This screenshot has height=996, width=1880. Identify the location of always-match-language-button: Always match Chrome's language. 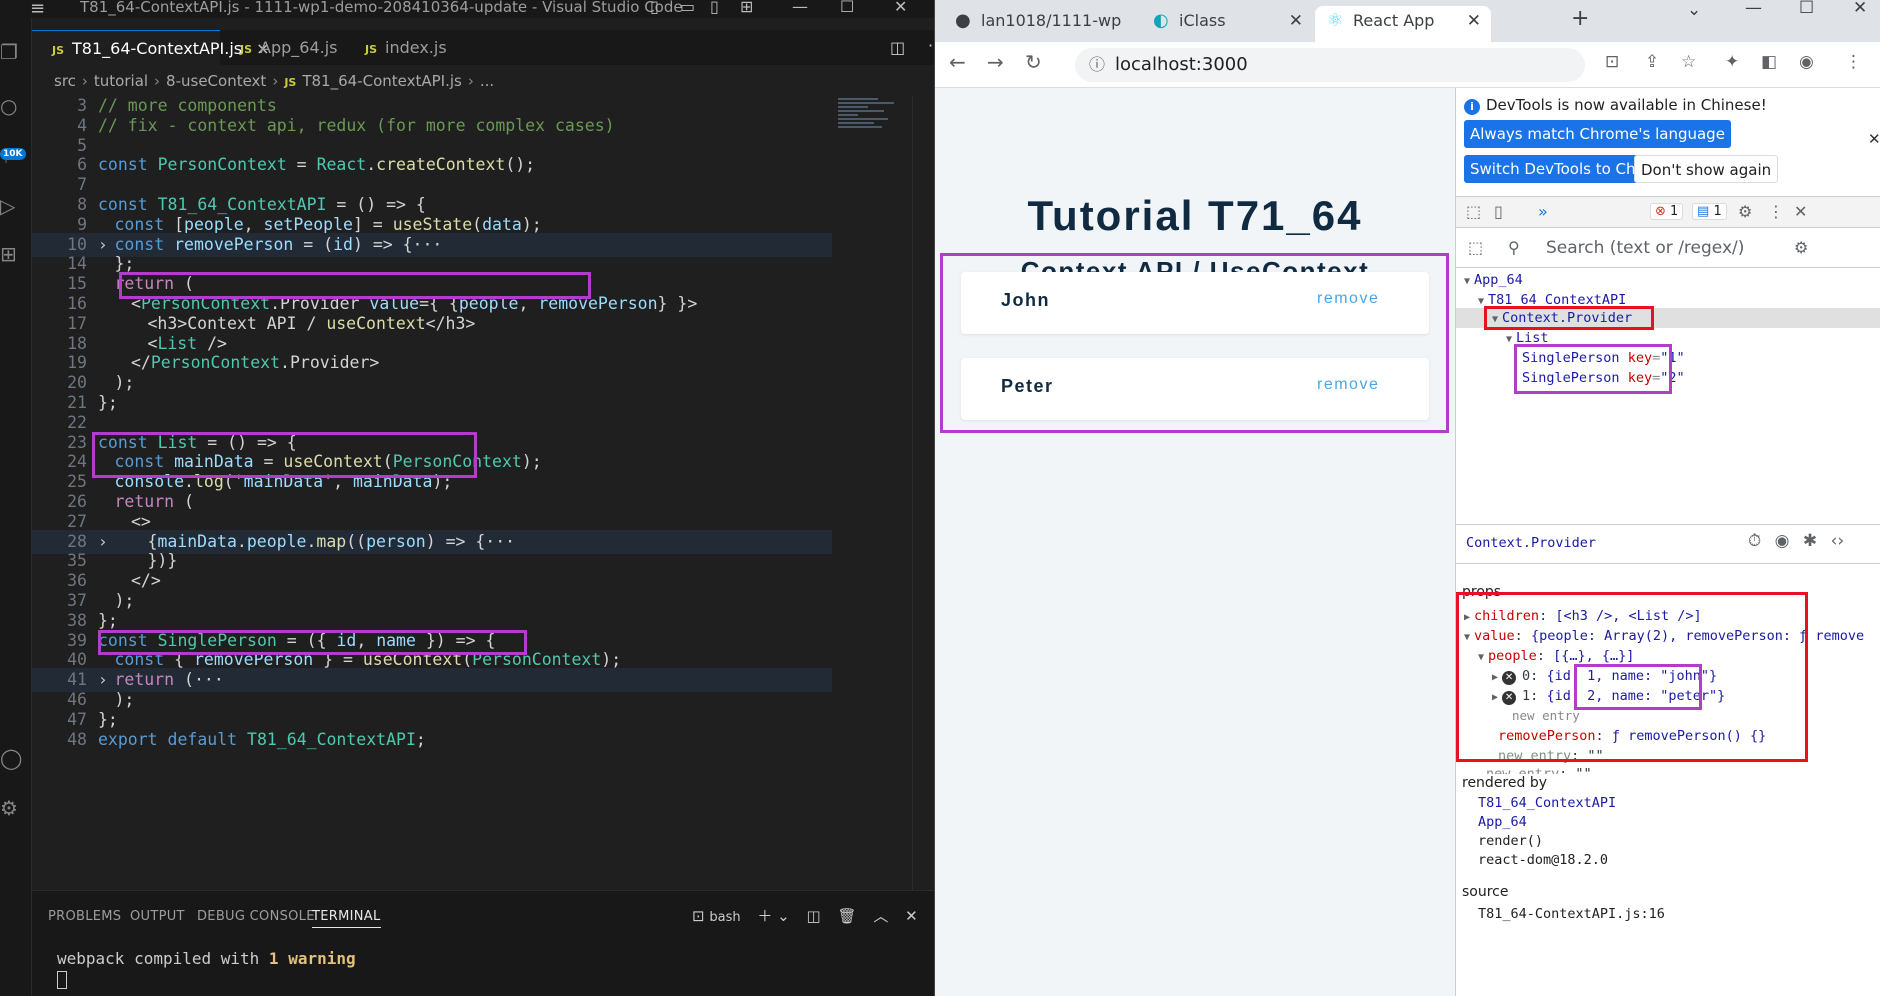
(1597, 134).